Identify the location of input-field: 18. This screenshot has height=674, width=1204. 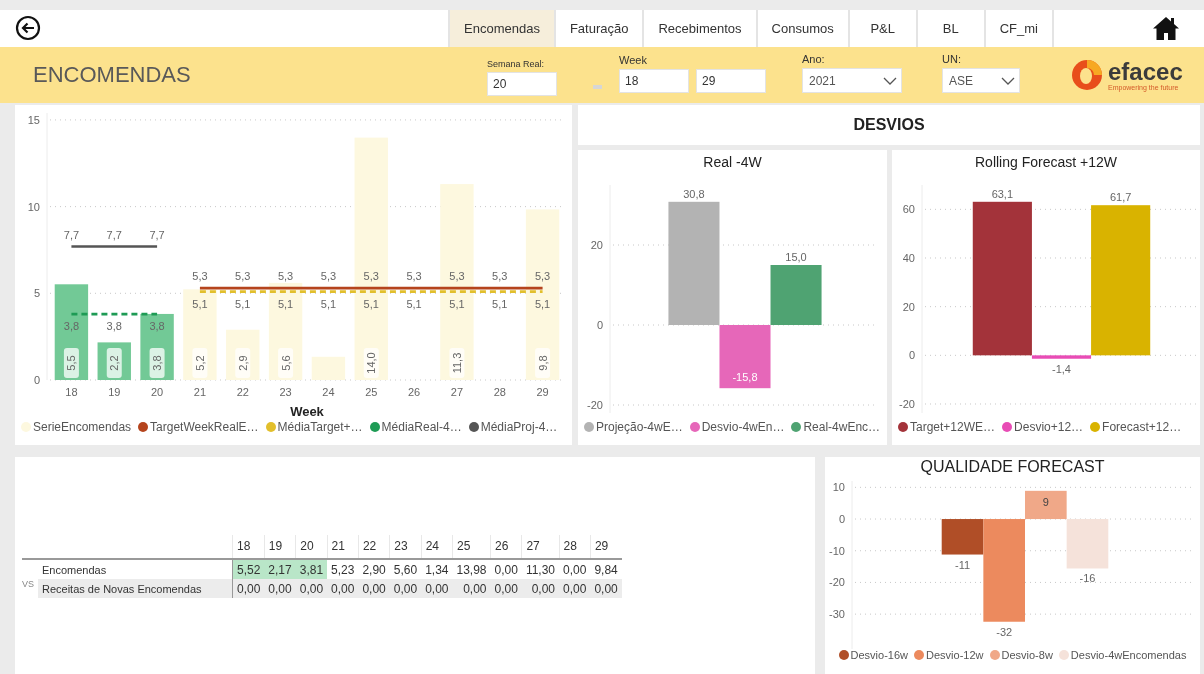
(654, 80).